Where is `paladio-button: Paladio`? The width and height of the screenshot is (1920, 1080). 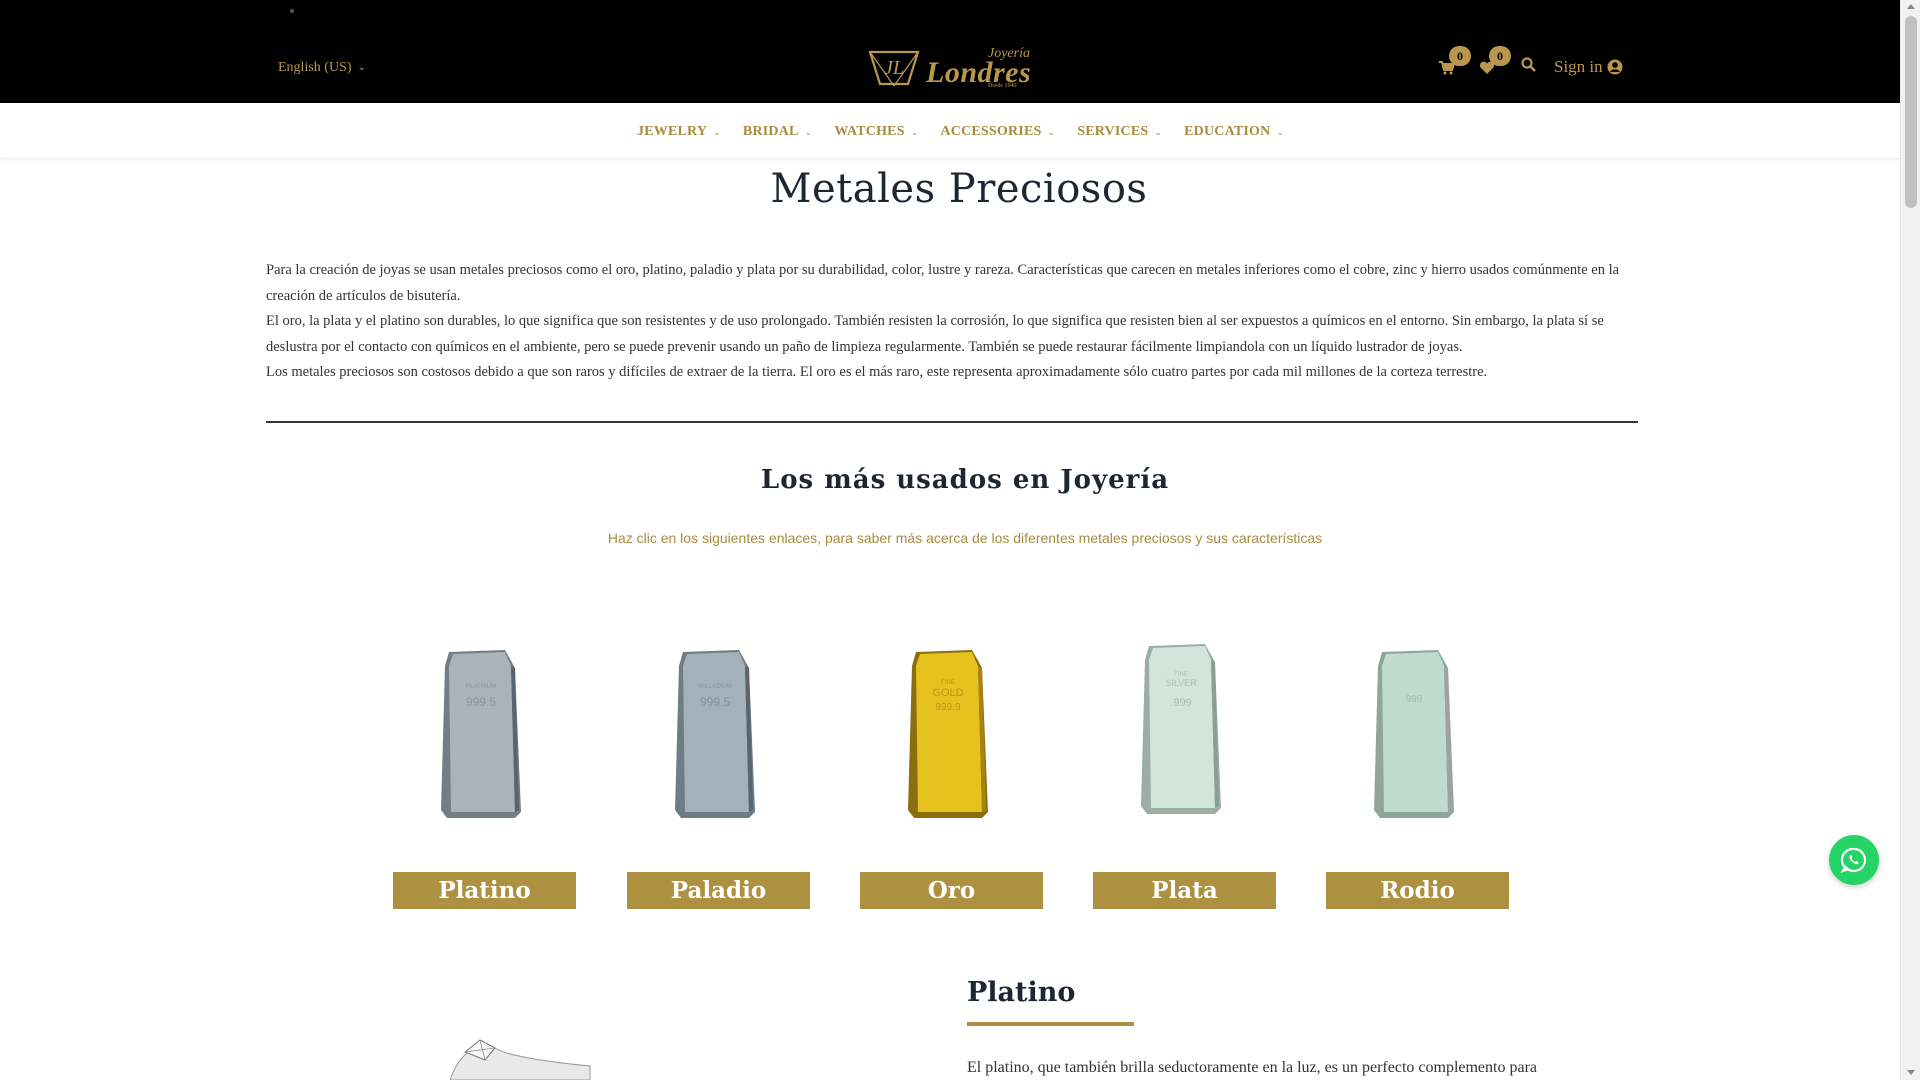
paladio-button: Paladio is located at coordinates (718, 890).